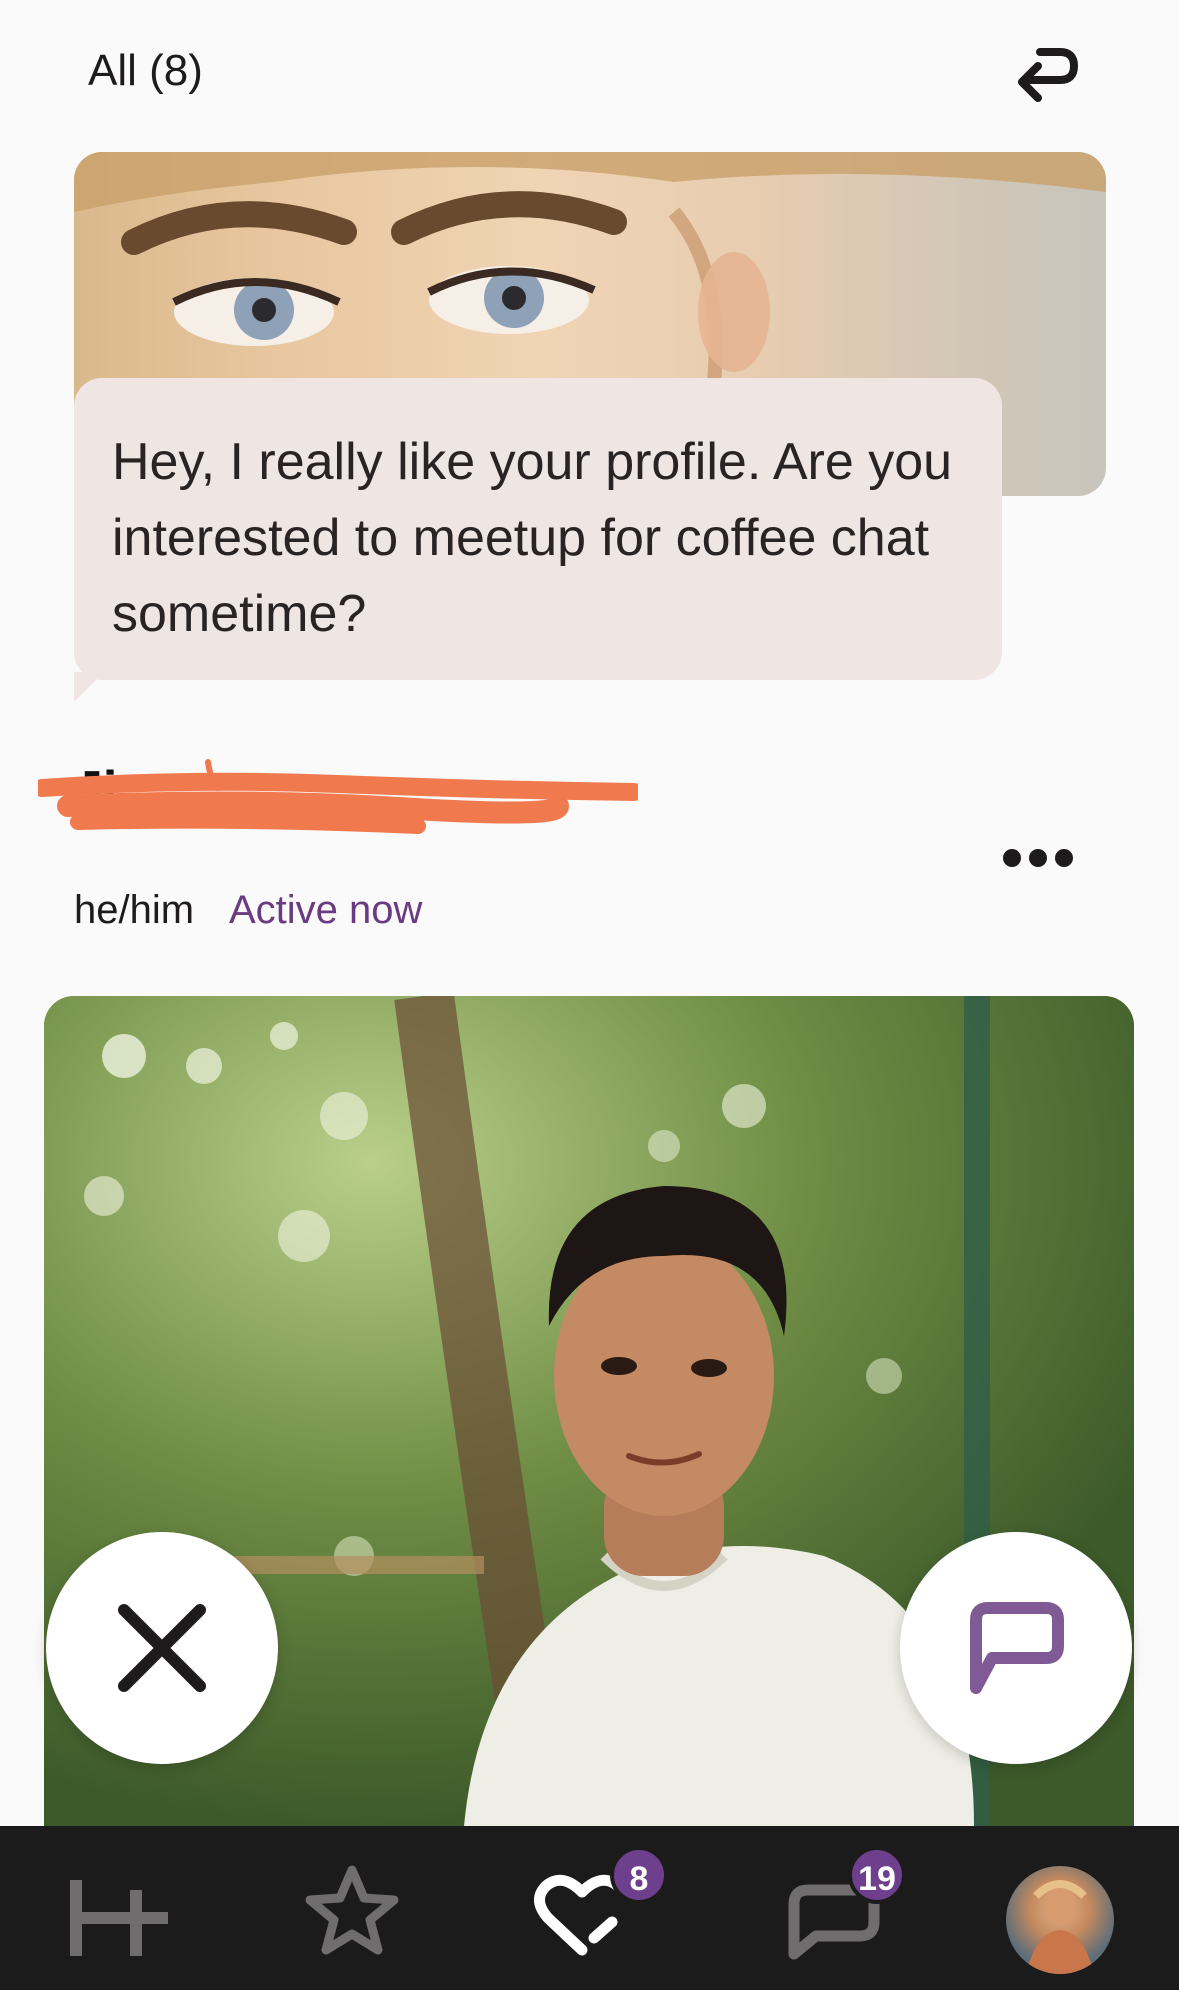 The width and height of the screenshot is (1179, 1990). I want to click on avatar, so click(1060, 1927).